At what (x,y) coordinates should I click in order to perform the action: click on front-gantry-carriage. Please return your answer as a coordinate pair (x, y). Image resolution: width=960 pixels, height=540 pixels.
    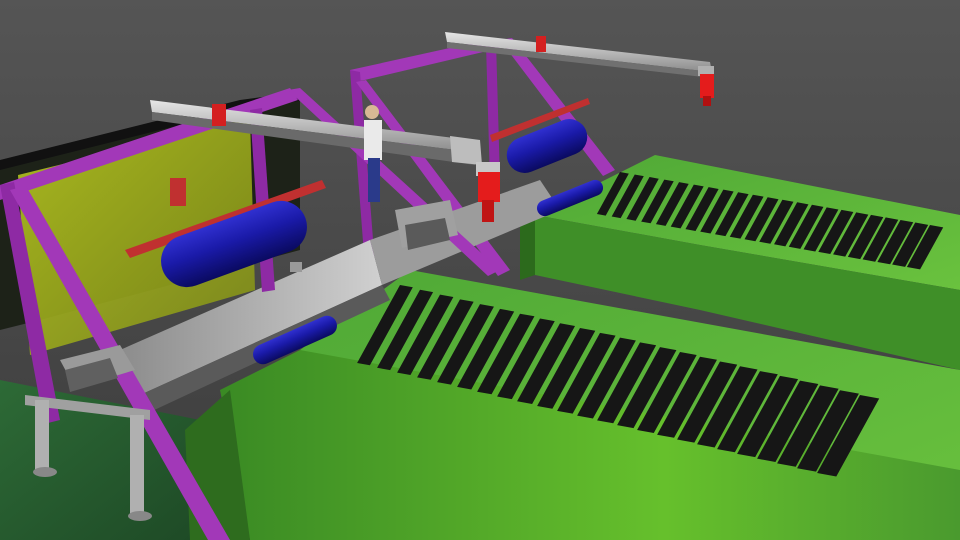
    Looking at the image, I should click on (219, 115).